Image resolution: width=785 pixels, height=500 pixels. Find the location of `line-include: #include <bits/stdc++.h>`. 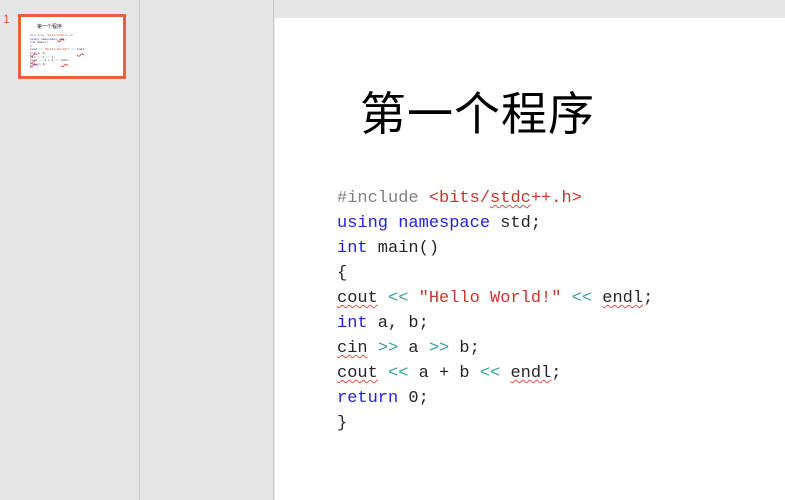

line-include: #include <bits/stdc++.h> is located at coordinates (495, 198).